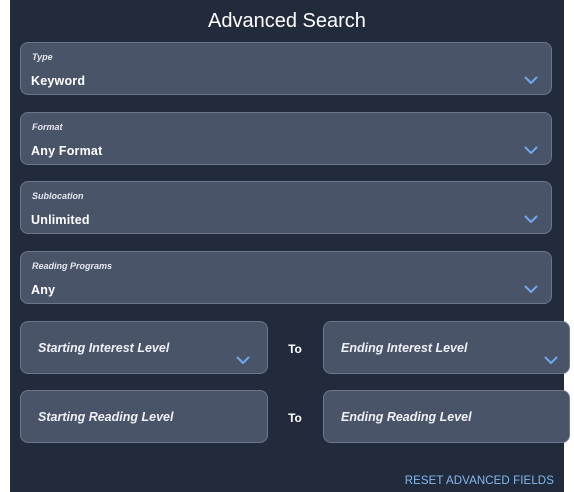 The image size is (574, 492). I want to click on format-select: Format Any Format, so click(286, 138).